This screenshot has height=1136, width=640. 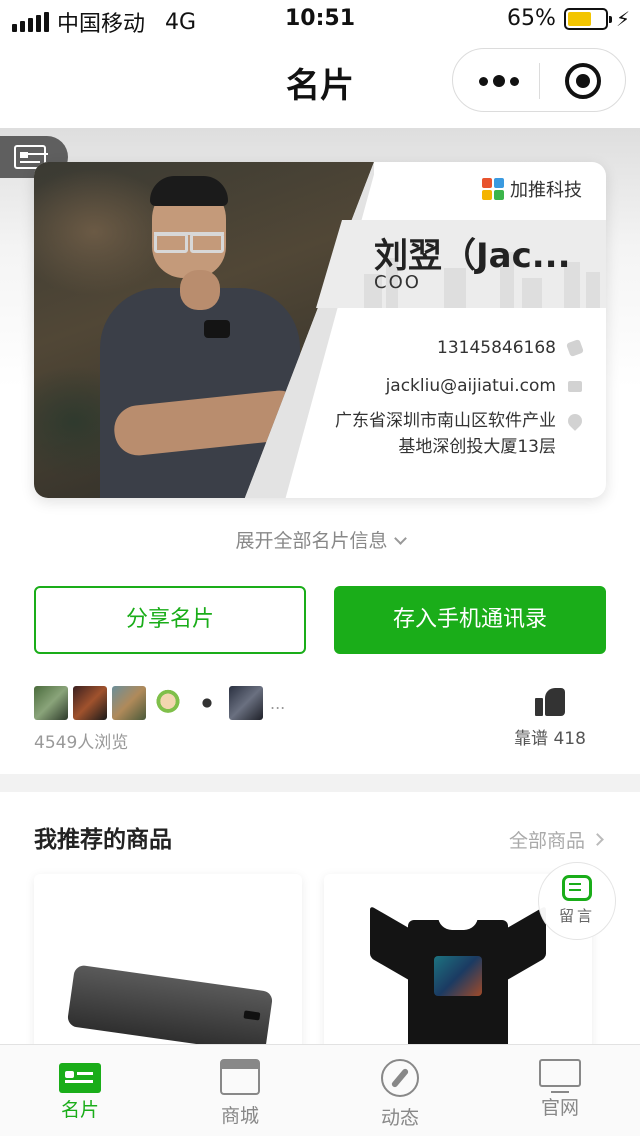 I want to click on view-count: 4549人浏览, so click(x=81, y=743).